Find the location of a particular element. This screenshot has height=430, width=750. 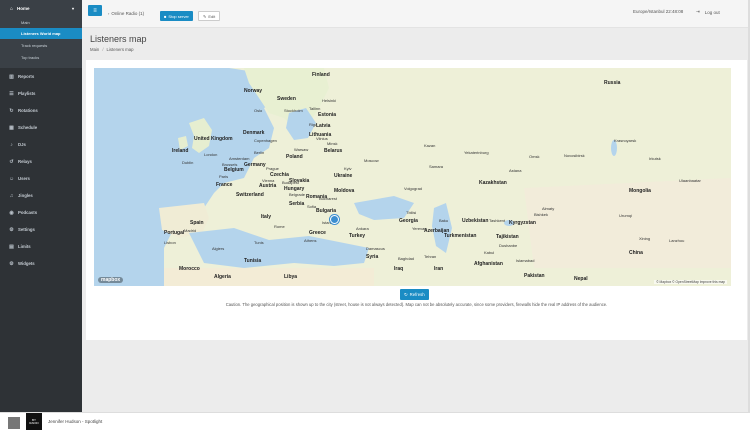

map-city: Irkutsk is located at coordinates (655, 158).